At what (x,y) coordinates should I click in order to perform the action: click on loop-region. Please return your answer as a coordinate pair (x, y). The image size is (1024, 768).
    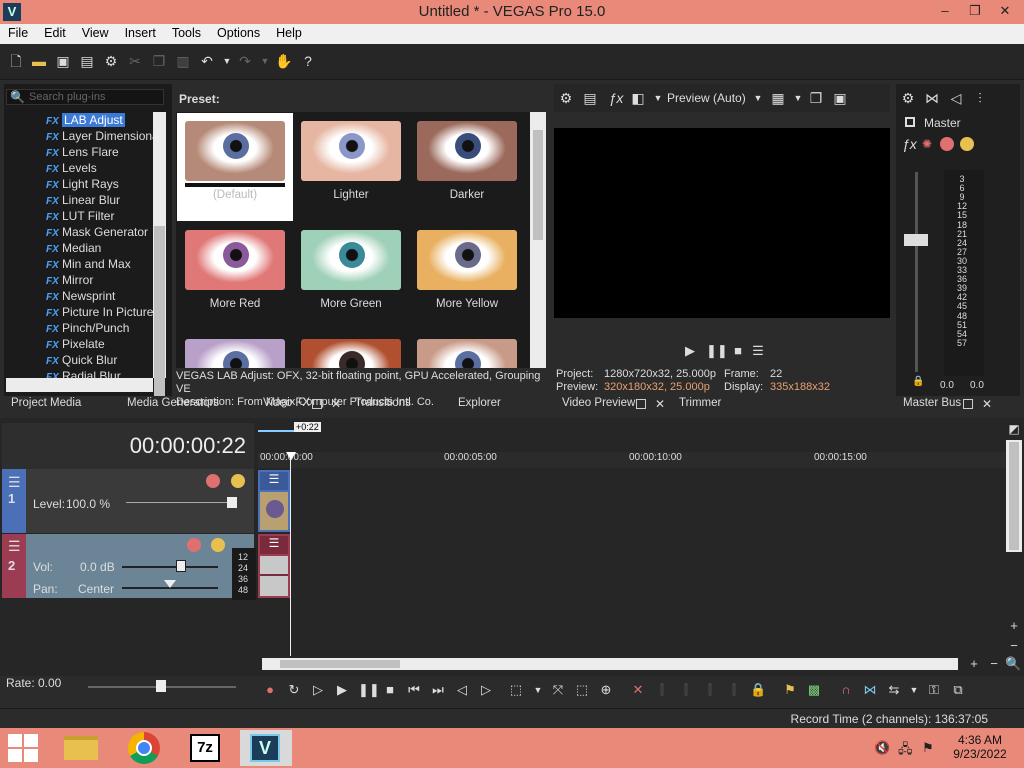
    Looking at the image, I should click on (278, 427).